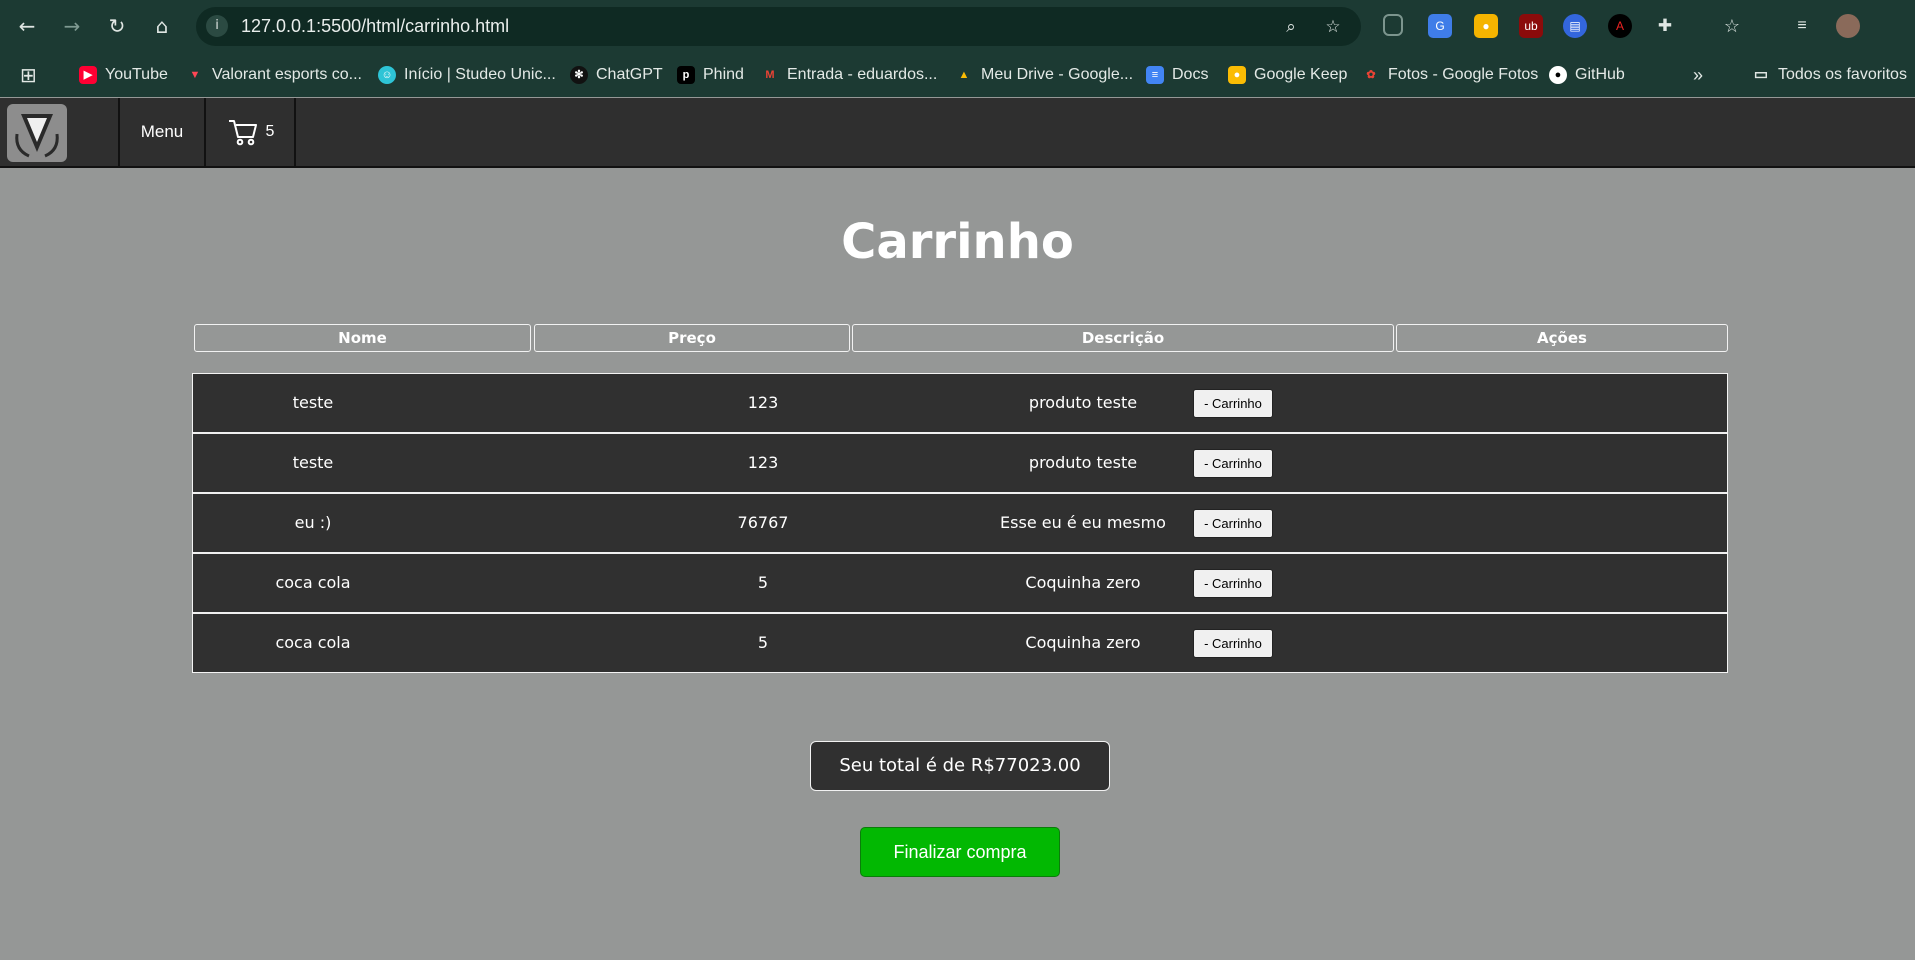 Image resolution: width=1915 pixels, height=960 pixels. Describe the element at coordinates (1155, 75) in the screenshot. I see `google-docs-icon: ≡` at that location.